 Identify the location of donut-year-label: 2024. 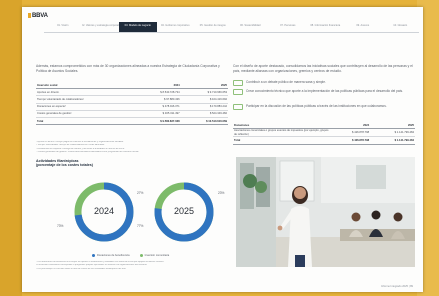
(104, 211).